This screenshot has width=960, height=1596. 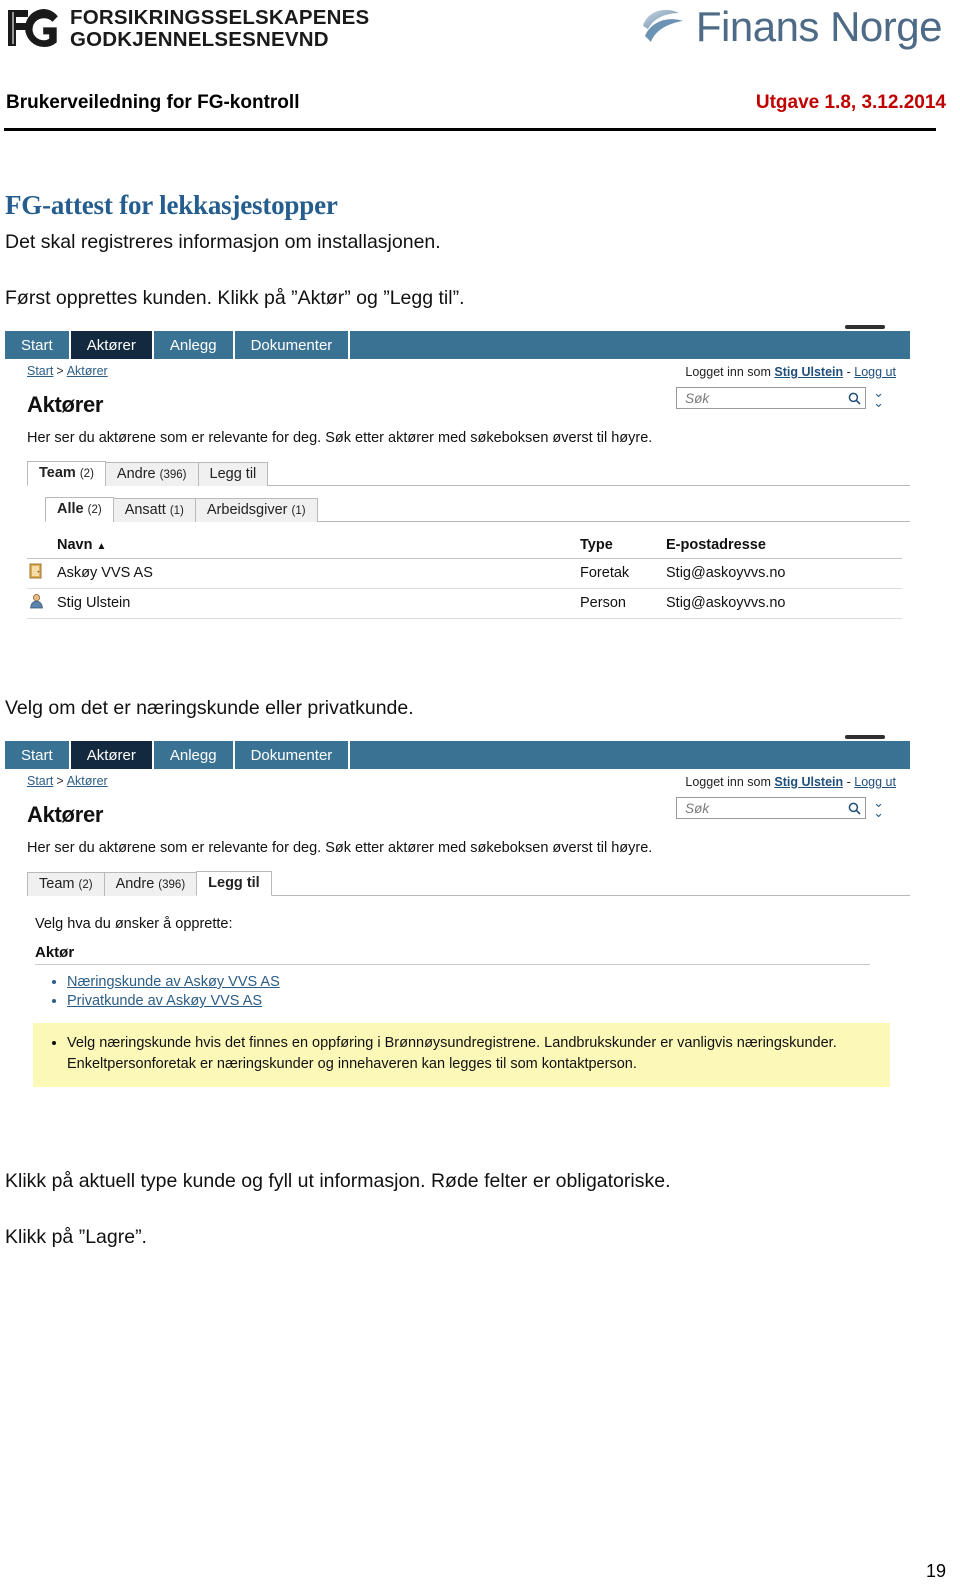 I want to click on building-icon, so click(x=35, y=571).